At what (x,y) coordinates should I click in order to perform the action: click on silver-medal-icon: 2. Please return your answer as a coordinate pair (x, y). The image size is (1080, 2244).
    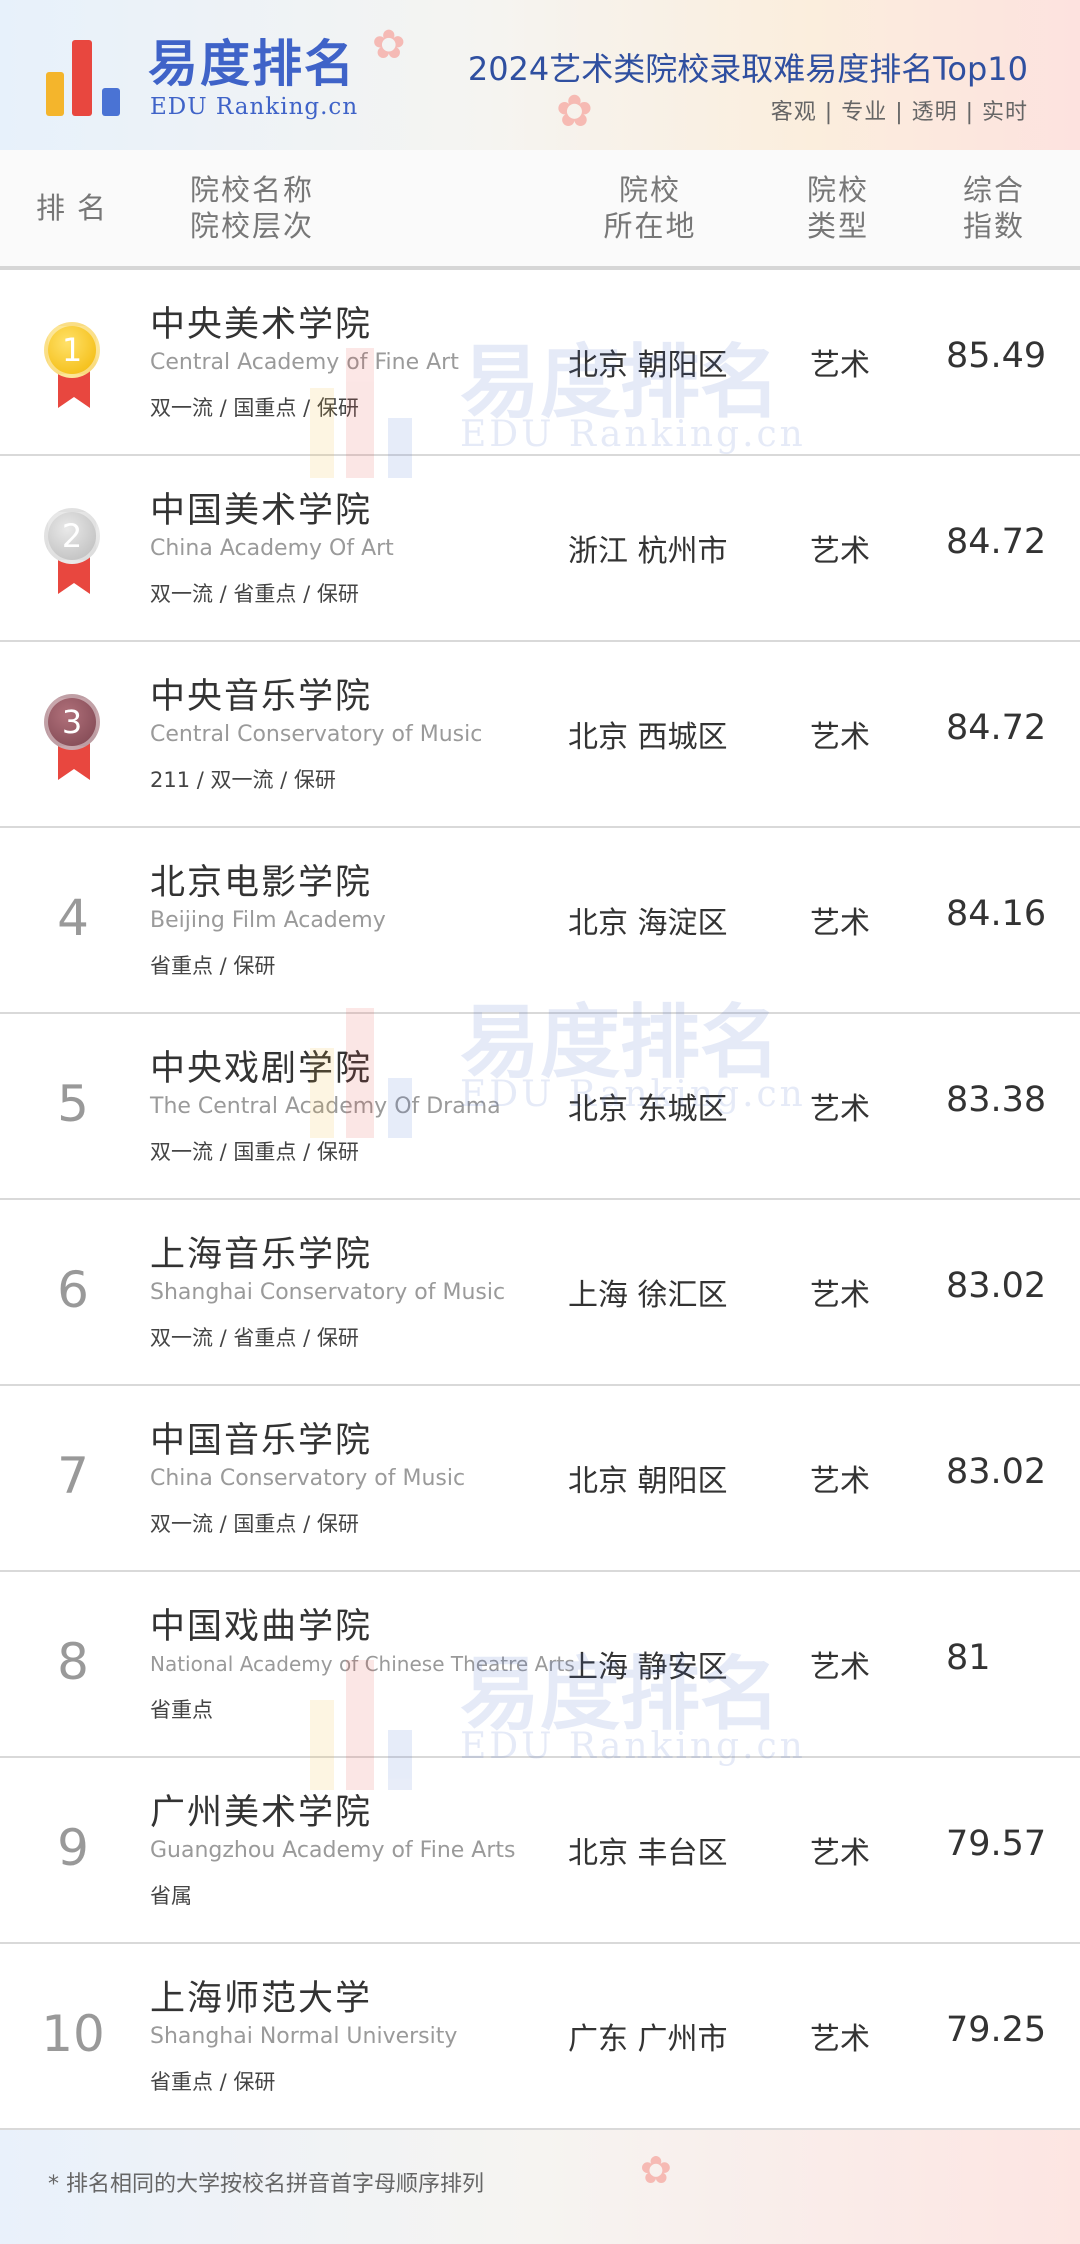
    Looking at the image, I should click on (74, 555).